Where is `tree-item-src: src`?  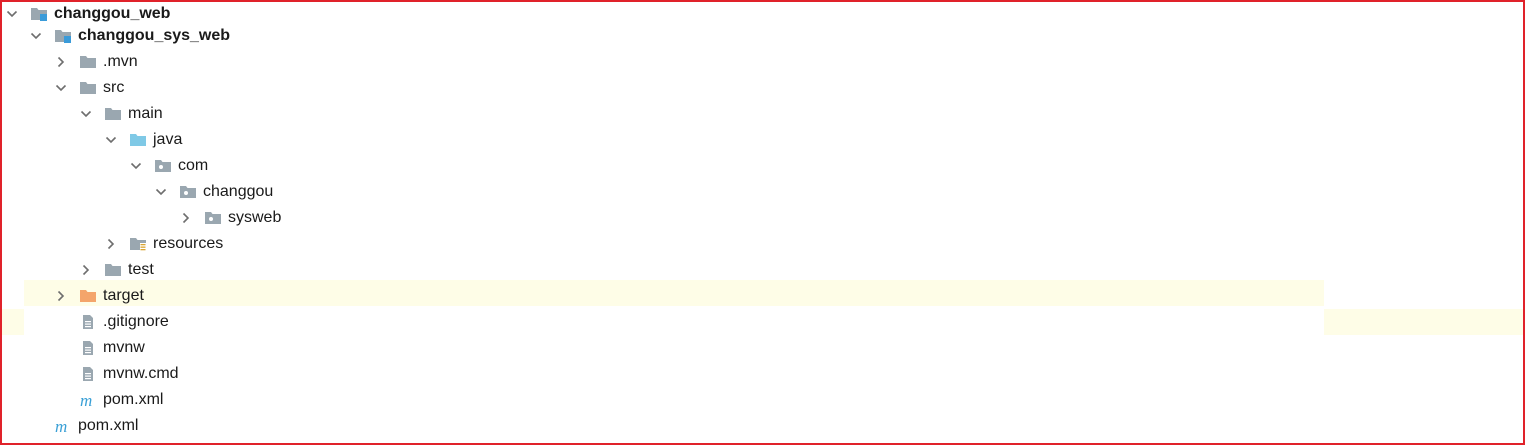
tree-item-src: src is located at coordinates (89, 88).